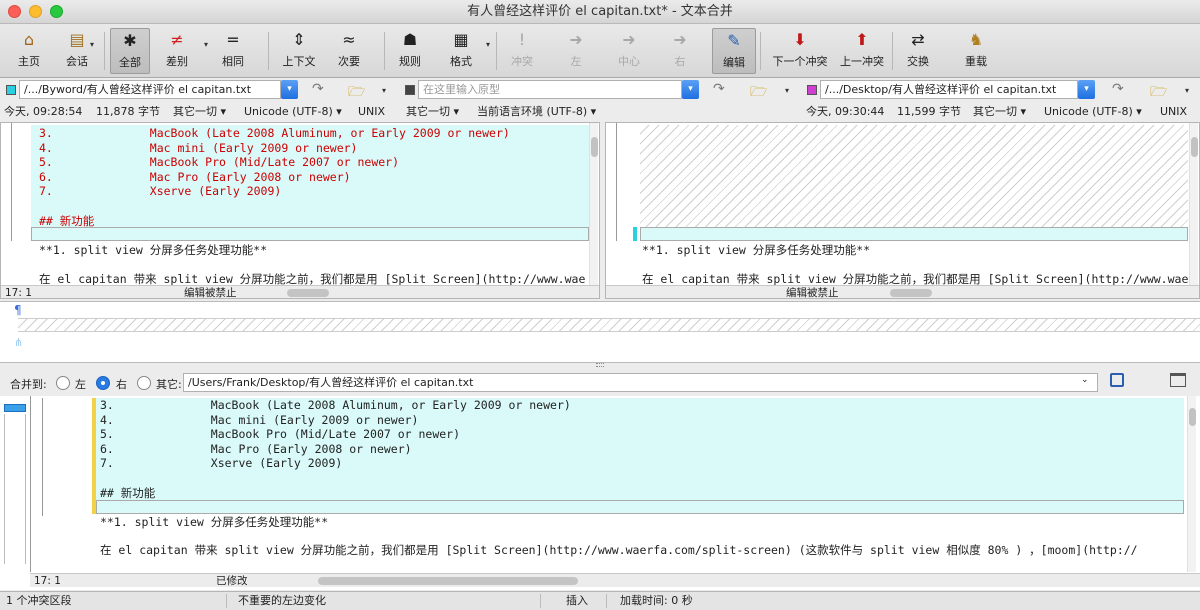 This screenshot has height=610, width=1200. Describe the element at coordinates (635, 234) in the screenshot. I see `right-insert-marker` at that location.